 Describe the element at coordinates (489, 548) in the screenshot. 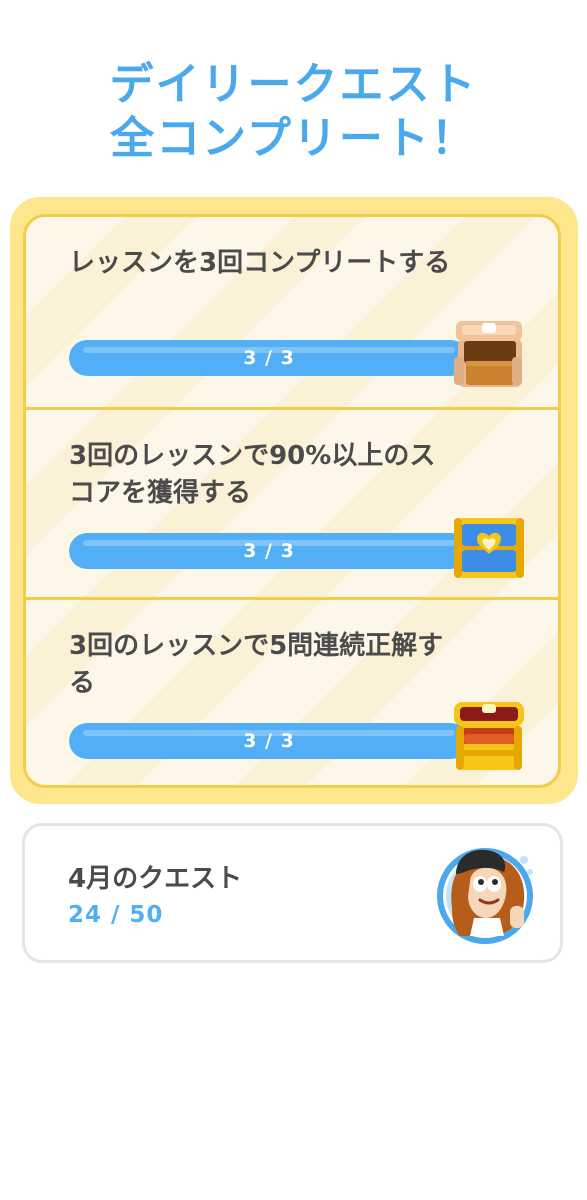

I see `blue-chest-icon` at that location.